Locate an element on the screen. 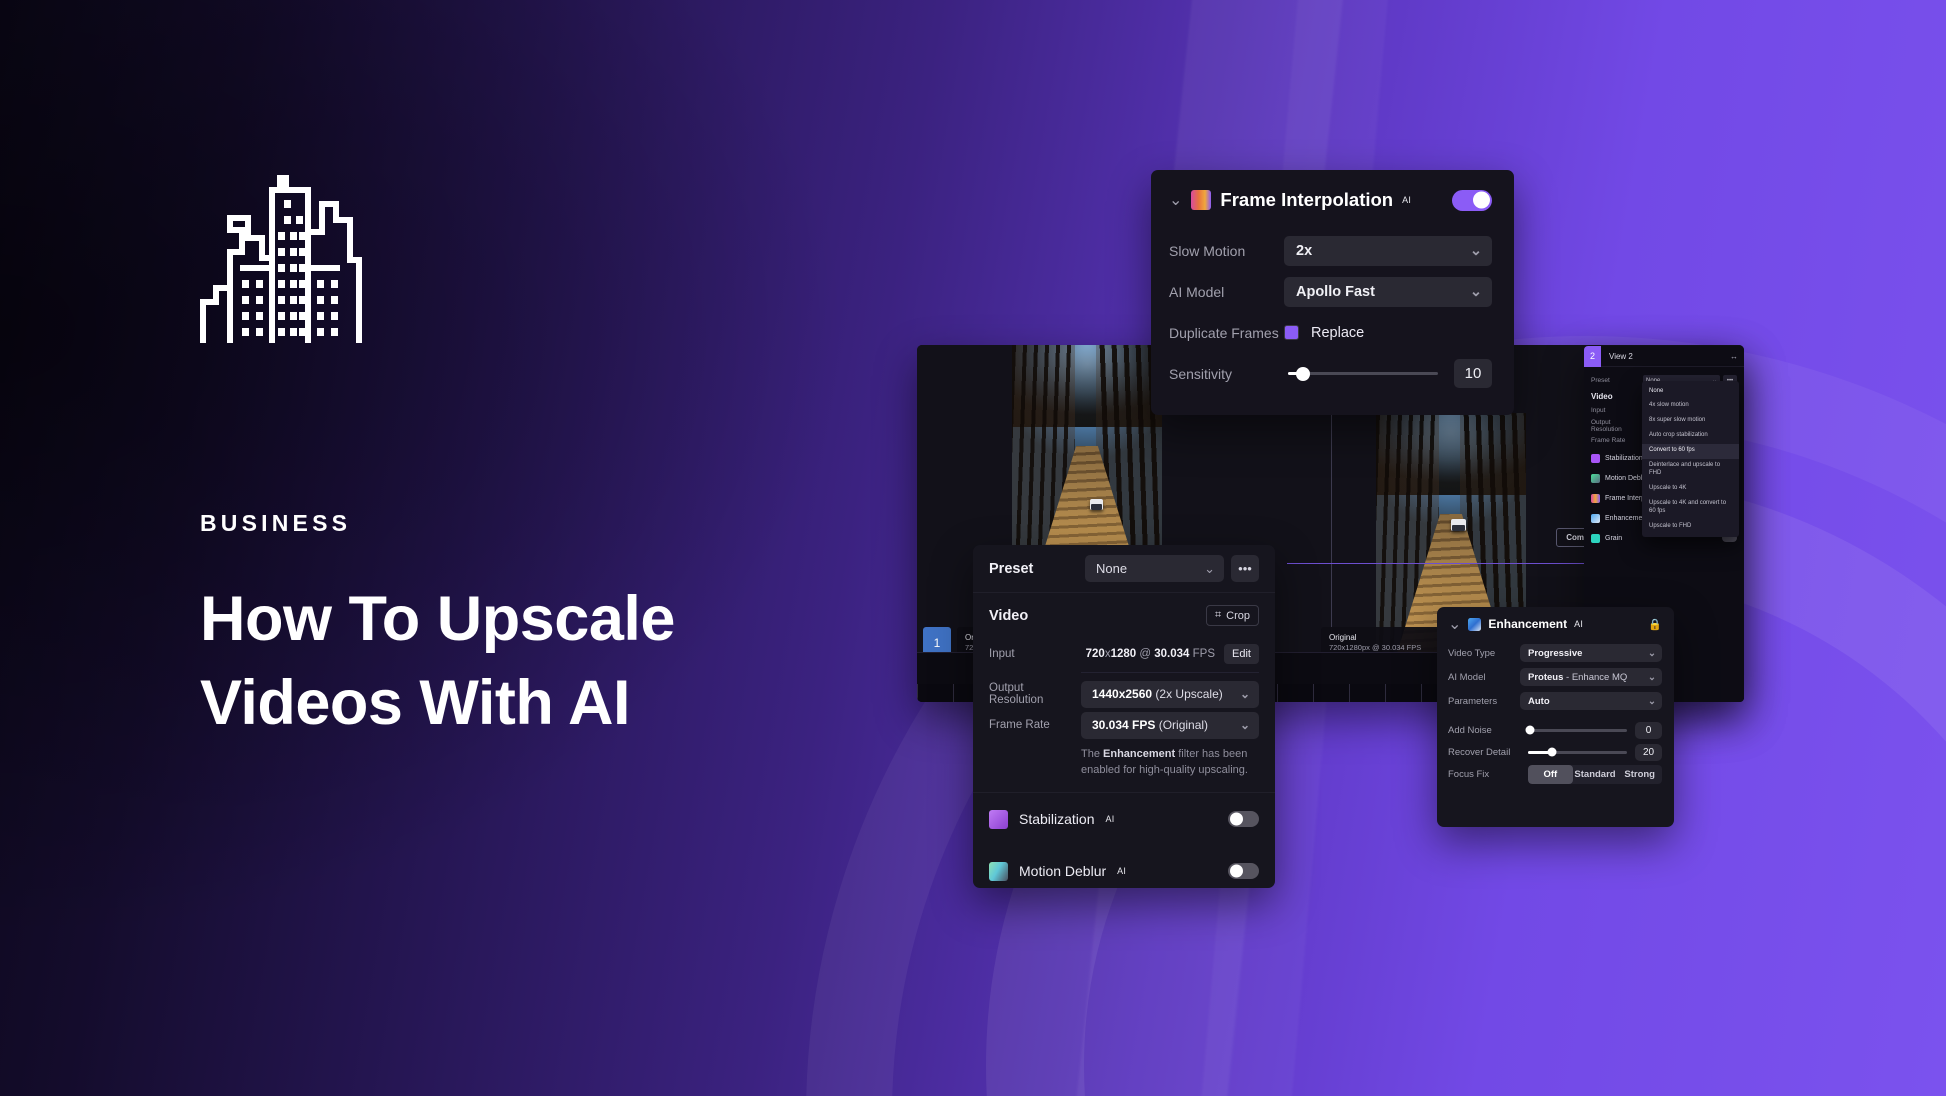  page-title-line2: Videos With AI is located at coordinates (415, 703).